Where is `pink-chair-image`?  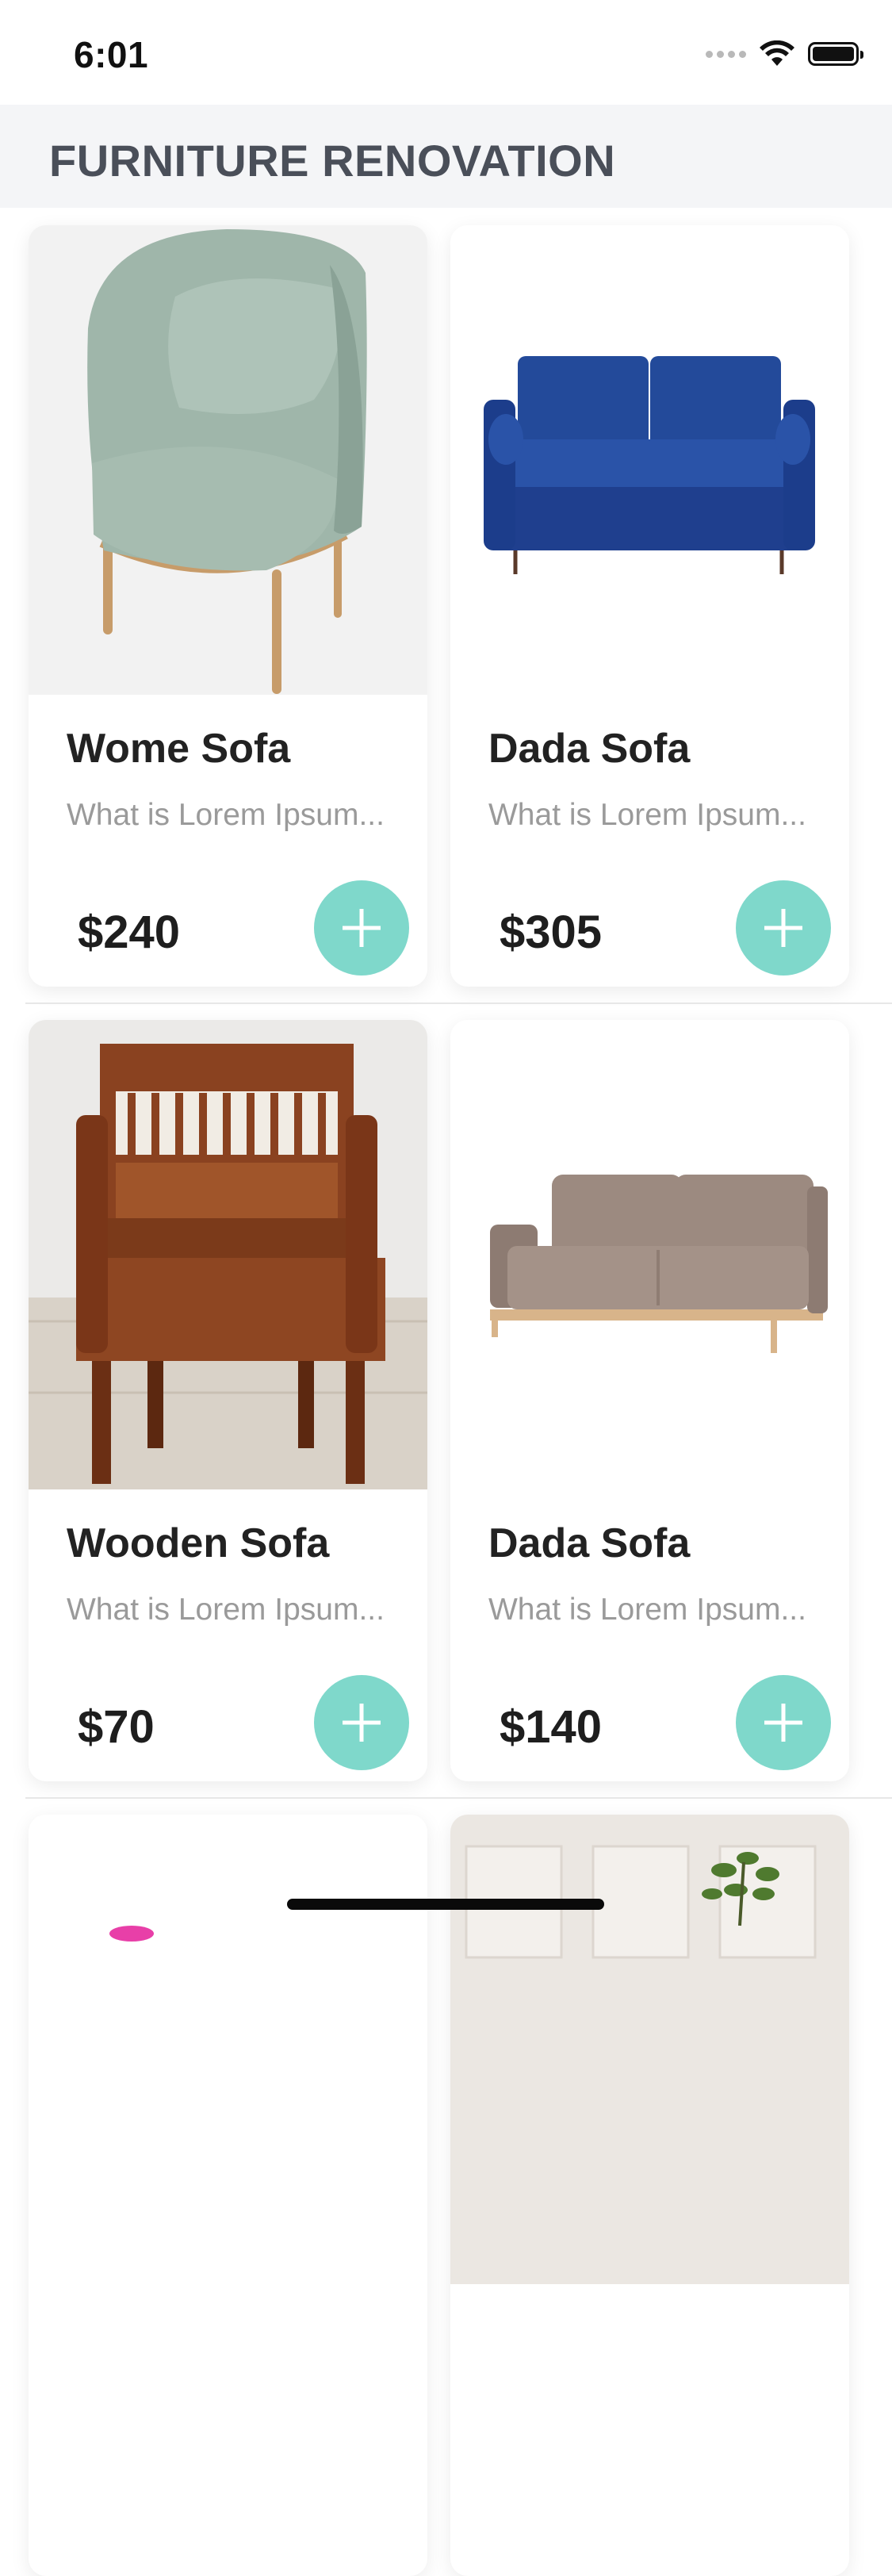
pink-chair-image is located at coordinates (228, 2049).